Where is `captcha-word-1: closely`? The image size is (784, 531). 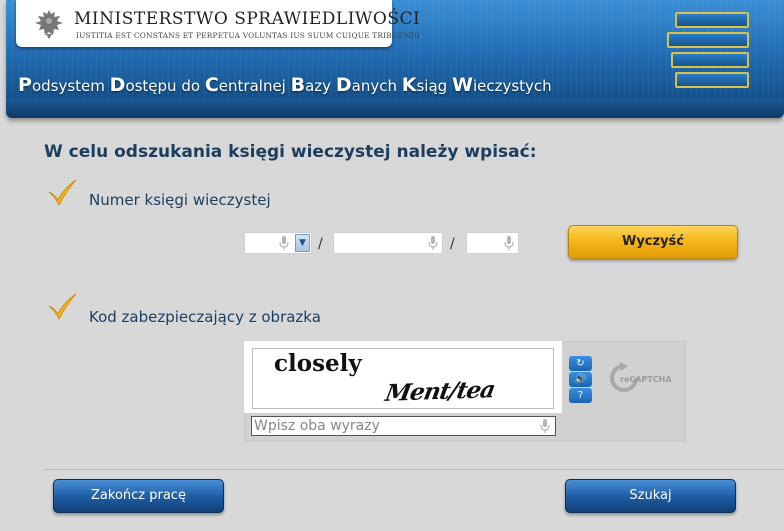 captcha-word-1: closely is located at coordinates (318, 363).